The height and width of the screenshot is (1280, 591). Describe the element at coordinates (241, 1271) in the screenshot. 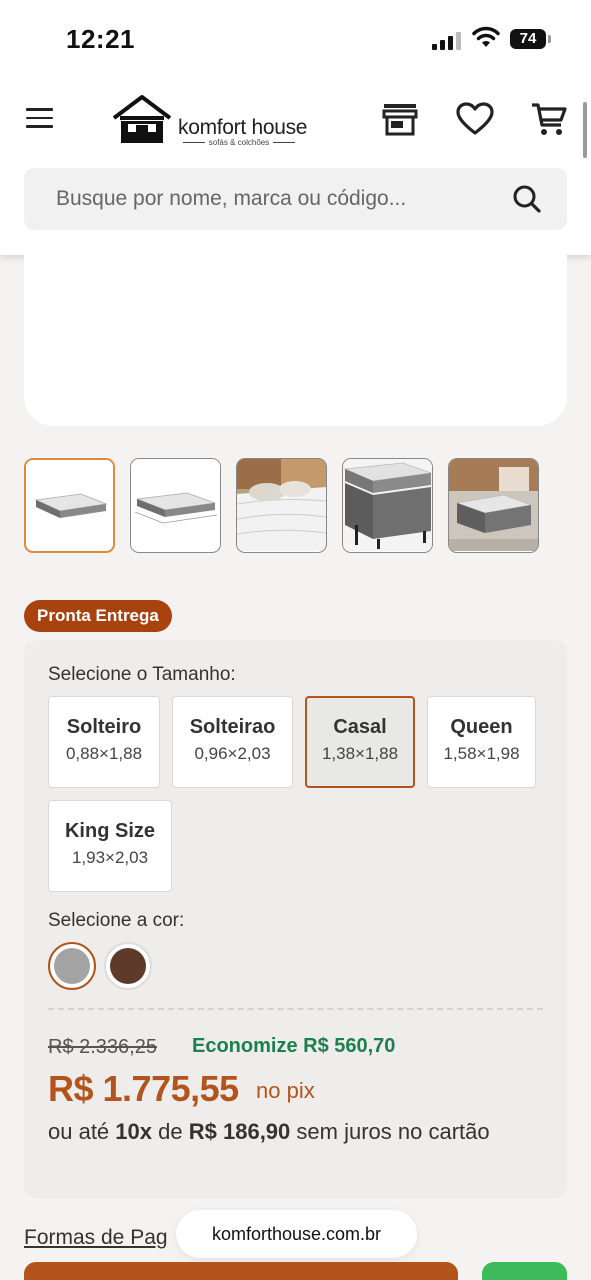

I see `buy-button` at that location.